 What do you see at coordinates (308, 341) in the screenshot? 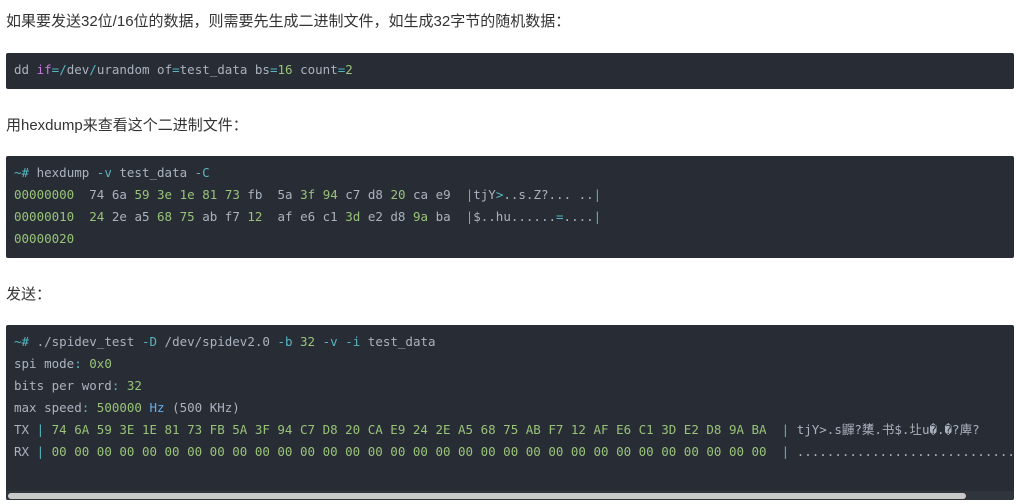
I see `bits-value: 32` at bounding box center [308, 341].